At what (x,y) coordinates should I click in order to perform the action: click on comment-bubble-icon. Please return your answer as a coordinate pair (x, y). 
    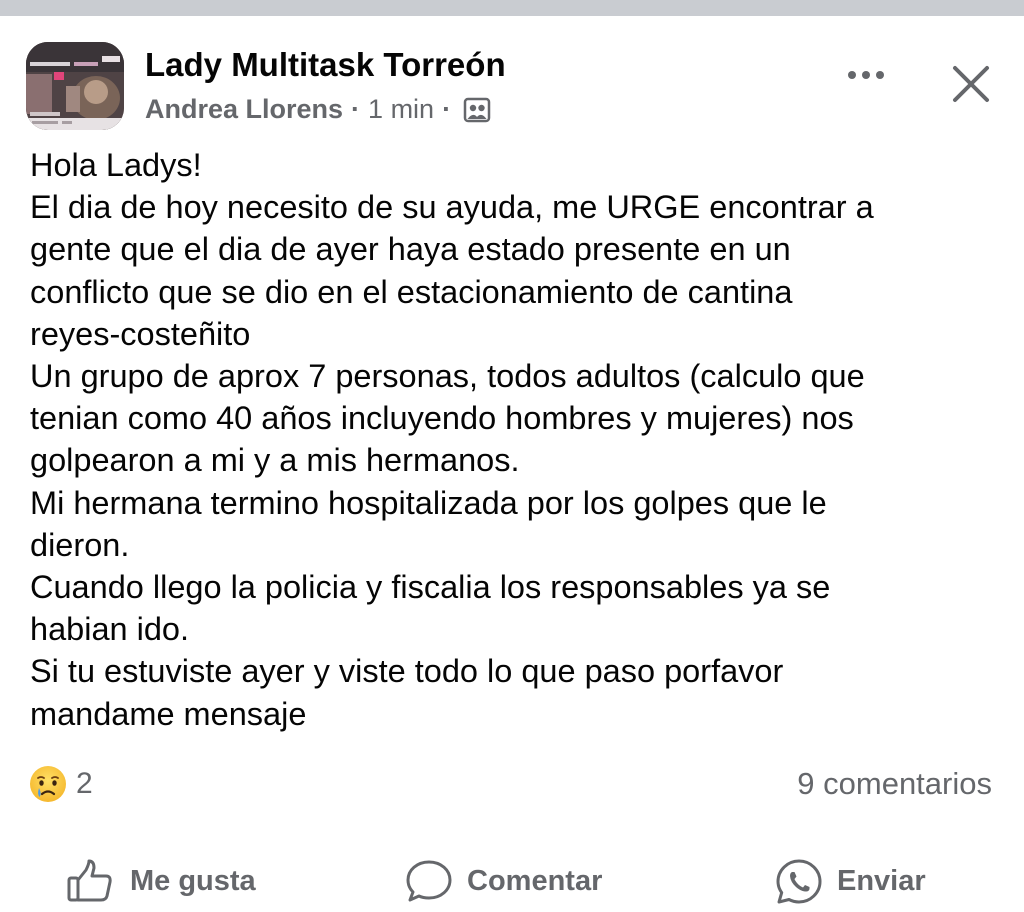
    Looking at the image, I should click on (429, 881).